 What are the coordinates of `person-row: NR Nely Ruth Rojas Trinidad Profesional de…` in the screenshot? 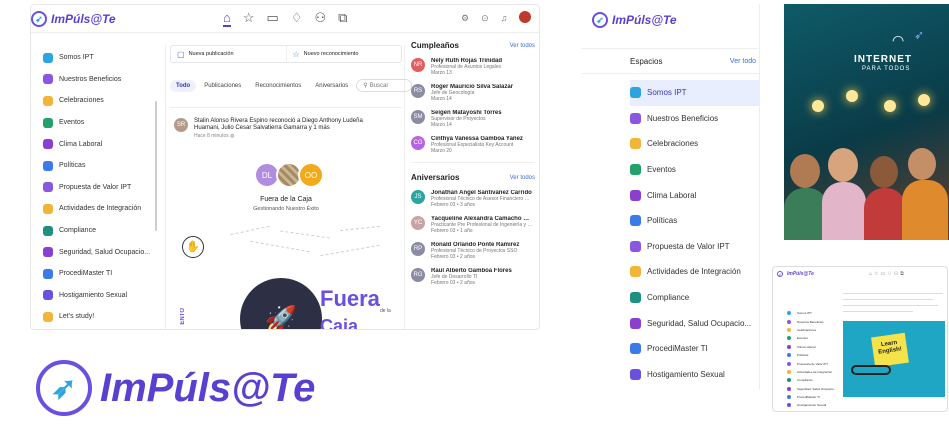 It's located at (473, 67).